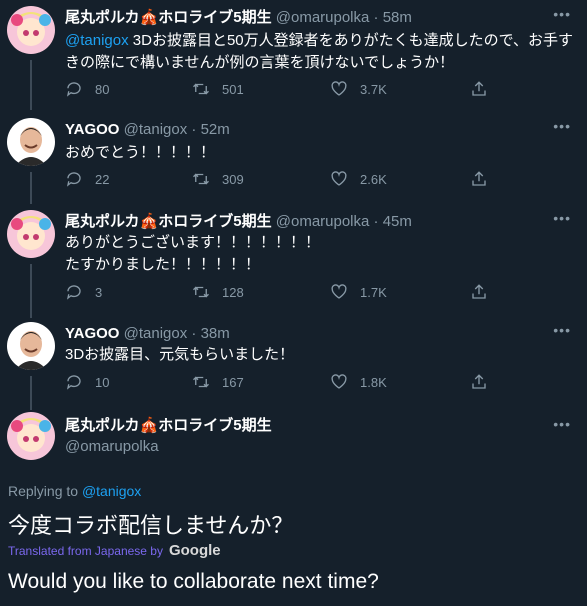  Describe the element at coordinates (102, 382) in the screenshot. I see `reply-count: 10` at that location.